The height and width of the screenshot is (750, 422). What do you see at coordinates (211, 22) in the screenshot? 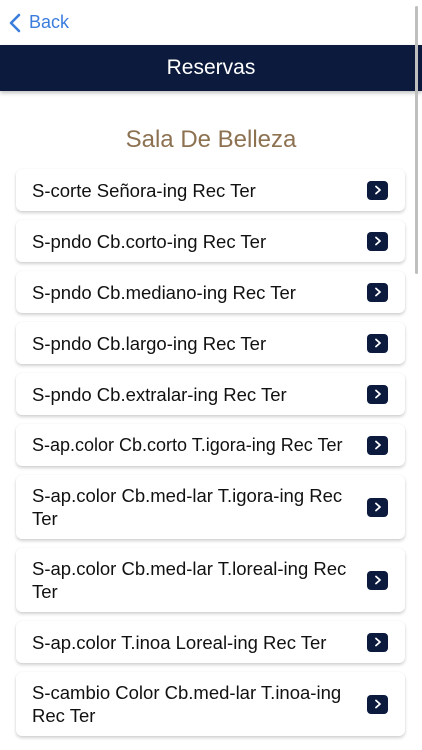
I see `top-bar: Back` at bounding box center [211, 22].